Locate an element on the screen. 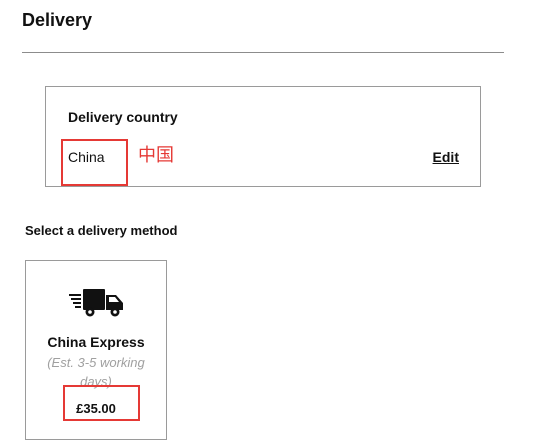  title-divider is located at coordinates (263, 52).